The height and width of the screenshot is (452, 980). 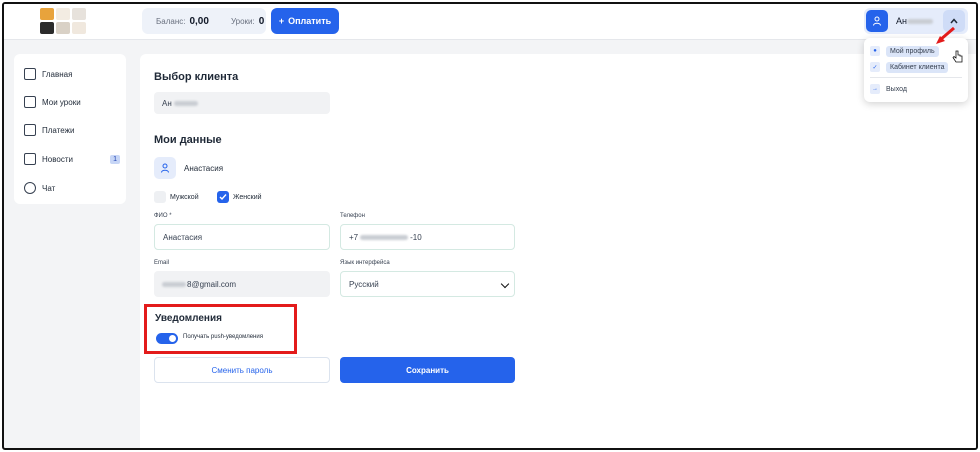 I want to click on chat-icon, so click(x=30, y=188).